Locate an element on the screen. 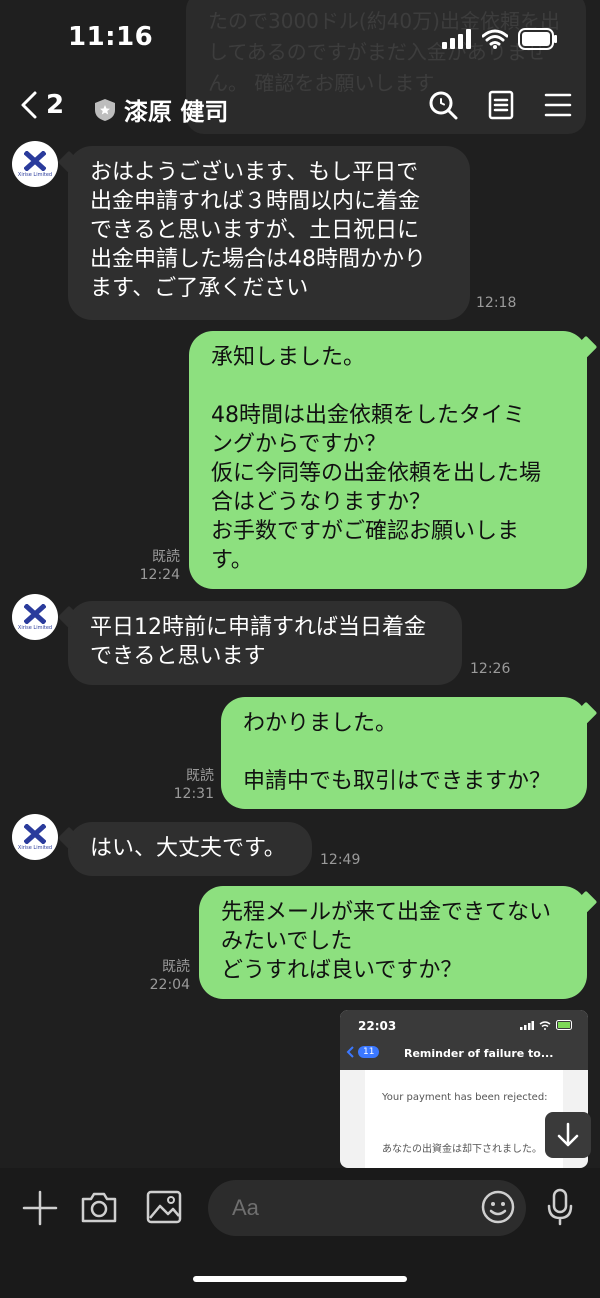  message-input is located at coordinates (367, 1208).